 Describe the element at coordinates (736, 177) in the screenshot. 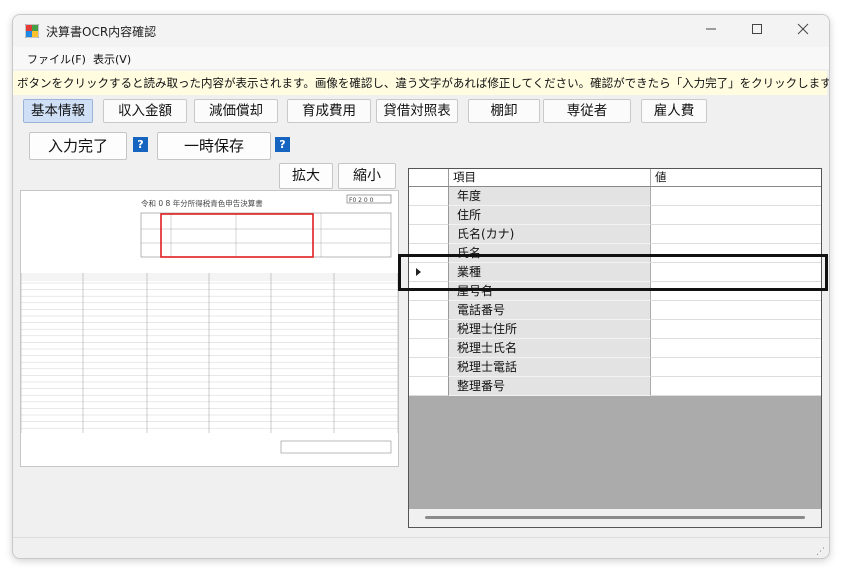

I see `grid-column-value: 値` at that location.